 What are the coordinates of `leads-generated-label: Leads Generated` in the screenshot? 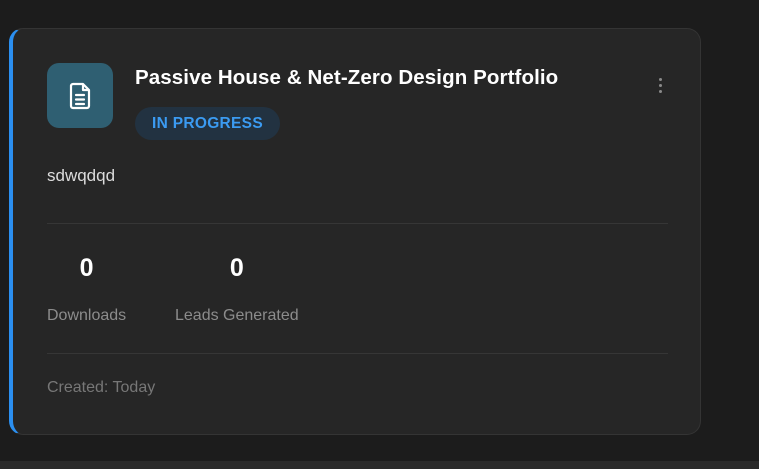 It's located at (237, 315).